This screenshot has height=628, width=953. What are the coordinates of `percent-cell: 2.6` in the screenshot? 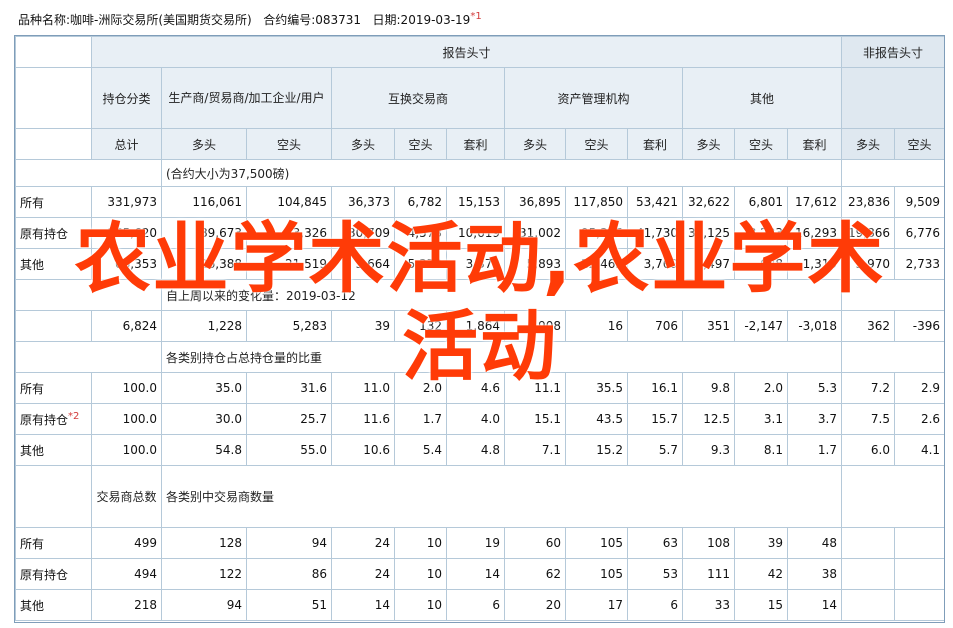 It's located at (919, 419).